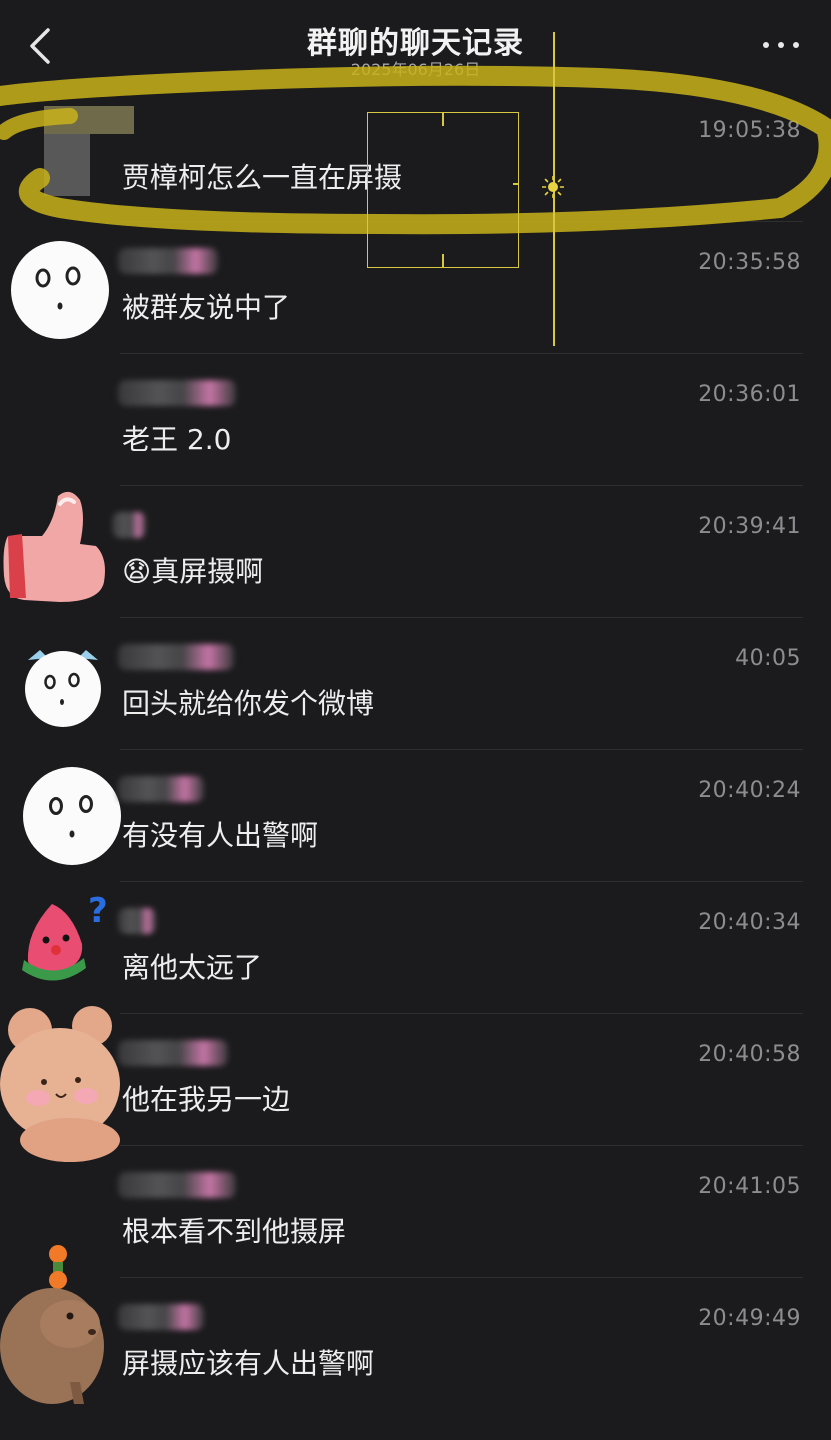 The width and height of the screenshot is (831, 1440). What do you see at coordinates (89, 151) in the screenshot?
I see `pixelated-avatar` at bounding box center [89, 151].